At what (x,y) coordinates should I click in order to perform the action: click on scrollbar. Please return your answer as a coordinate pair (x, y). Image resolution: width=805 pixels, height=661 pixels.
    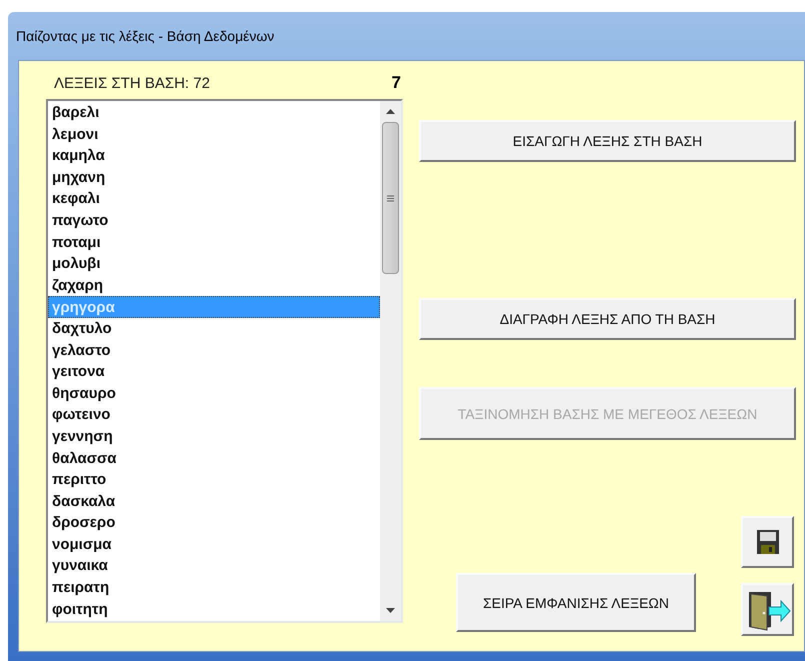
    Looking at the image, I should click on (390, 361).